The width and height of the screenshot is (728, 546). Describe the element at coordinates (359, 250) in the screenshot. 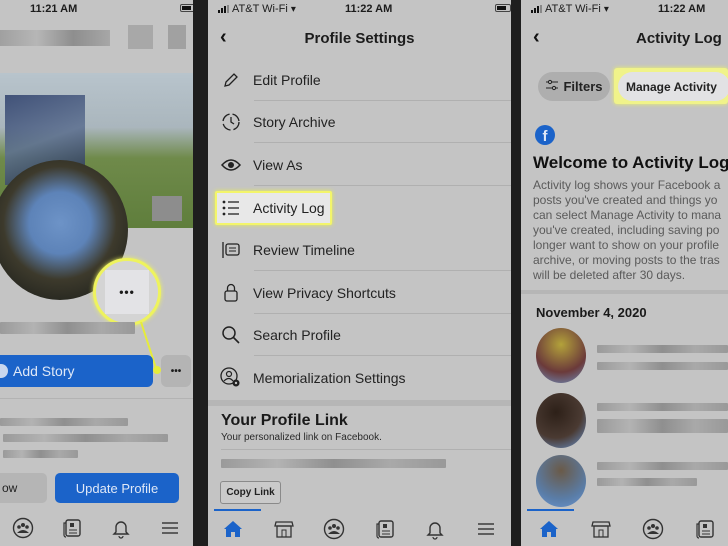

I see `menu-item-review-timeline: Review Timeline` at that location.